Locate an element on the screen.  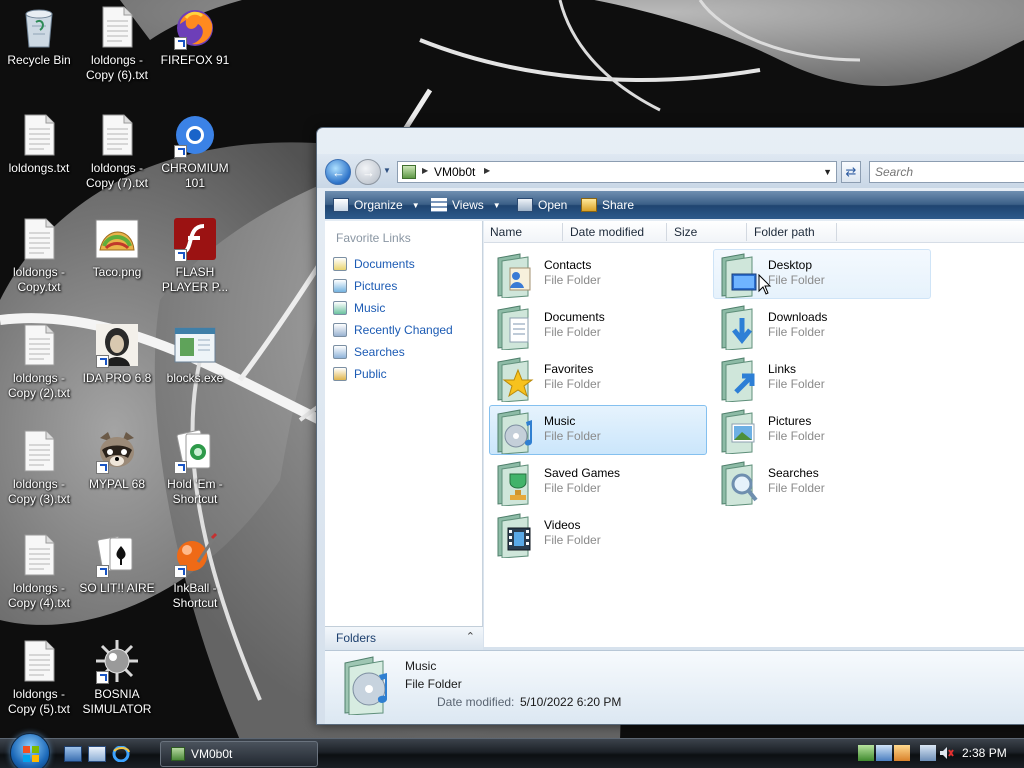
recent-pages-chevron-icon: ▼ is located at coordinates (387, 170).